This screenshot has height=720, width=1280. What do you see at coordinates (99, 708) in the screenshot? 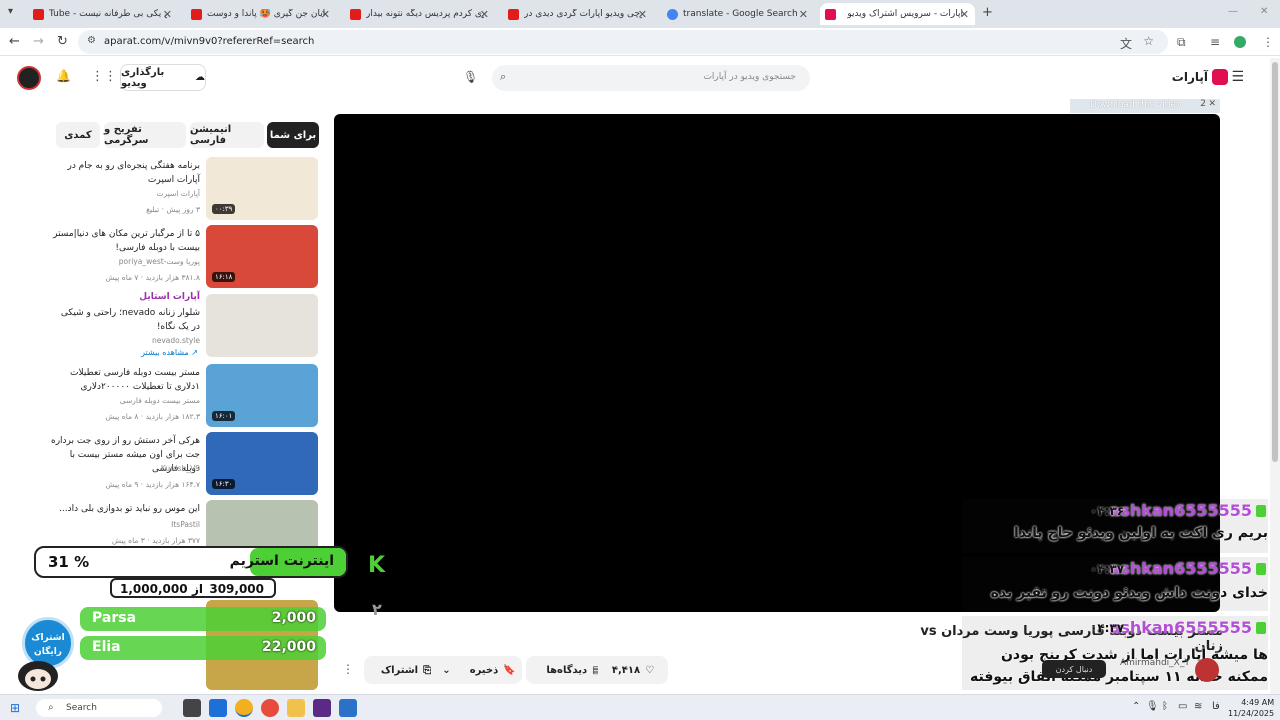
I see `taskbar-search: ⌕ Search` at bounding box center [99, 708].